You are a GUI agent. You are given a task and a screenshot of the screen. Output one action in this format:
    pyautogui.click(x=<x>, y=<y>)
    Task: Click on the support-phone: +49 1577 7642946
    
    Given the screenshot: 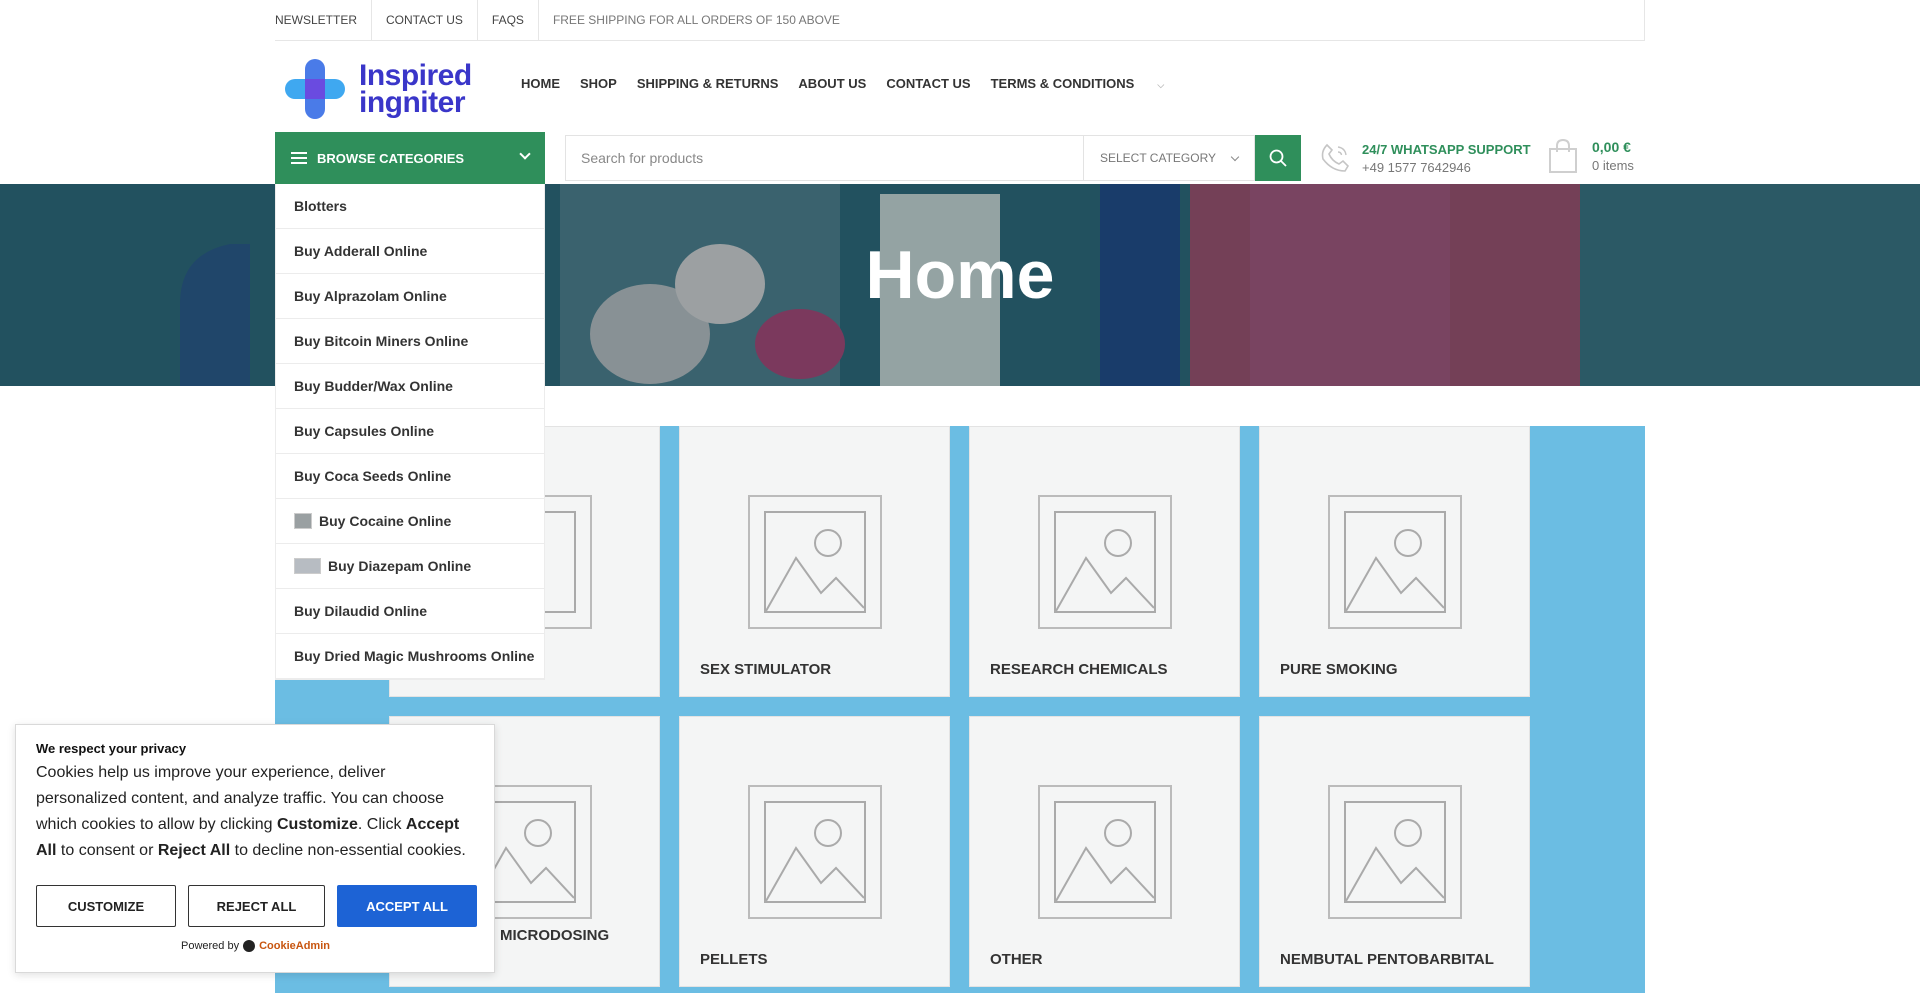 What is the action you would take?
    pyautogui.click(x=1416, y=167)
    